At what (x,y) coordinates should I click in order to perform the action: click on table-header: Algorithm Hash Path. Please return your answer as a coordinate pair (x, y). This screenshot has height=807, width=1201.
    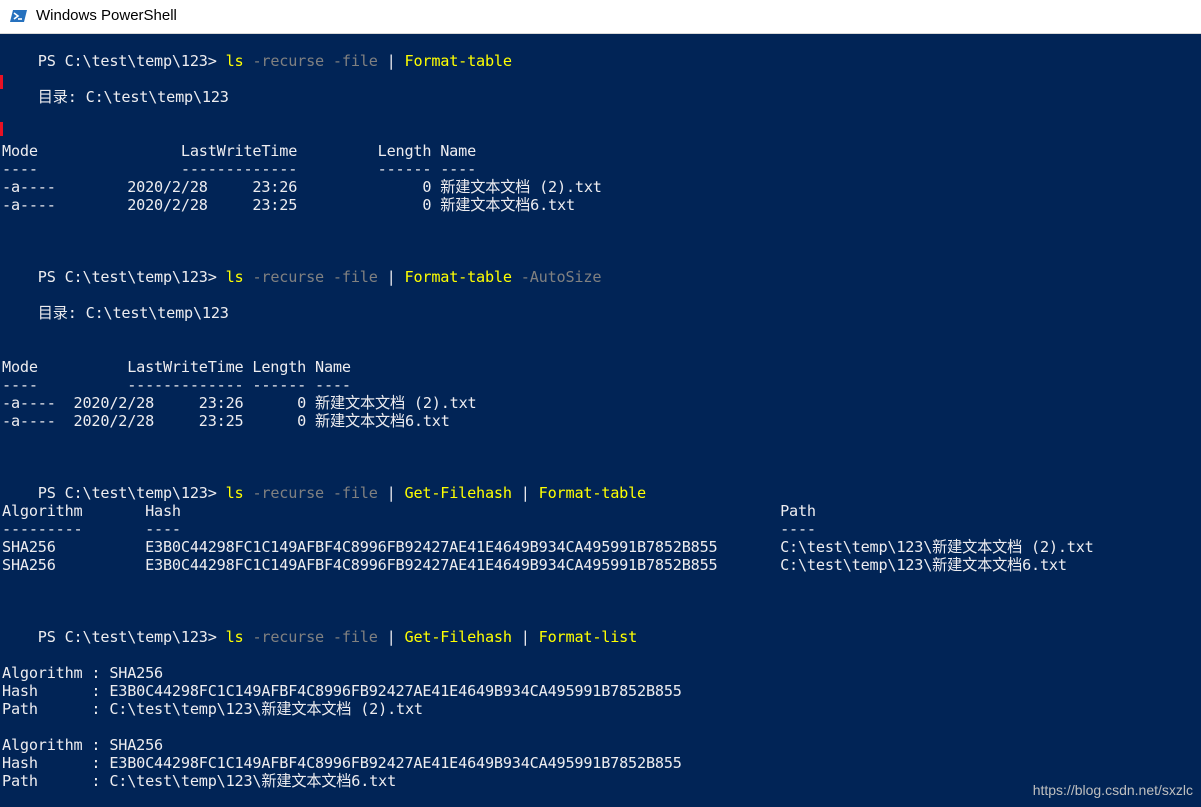
    Looking at the image, I should click on (409, 511).